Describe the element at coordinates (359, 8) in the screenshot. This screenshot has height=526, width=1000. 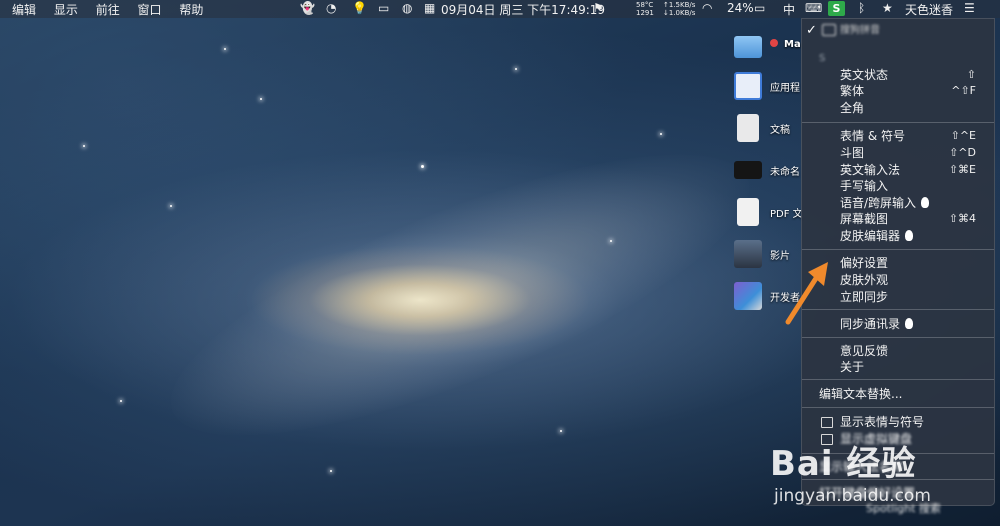
I see `lightbulb-icon: 💡` at that location.